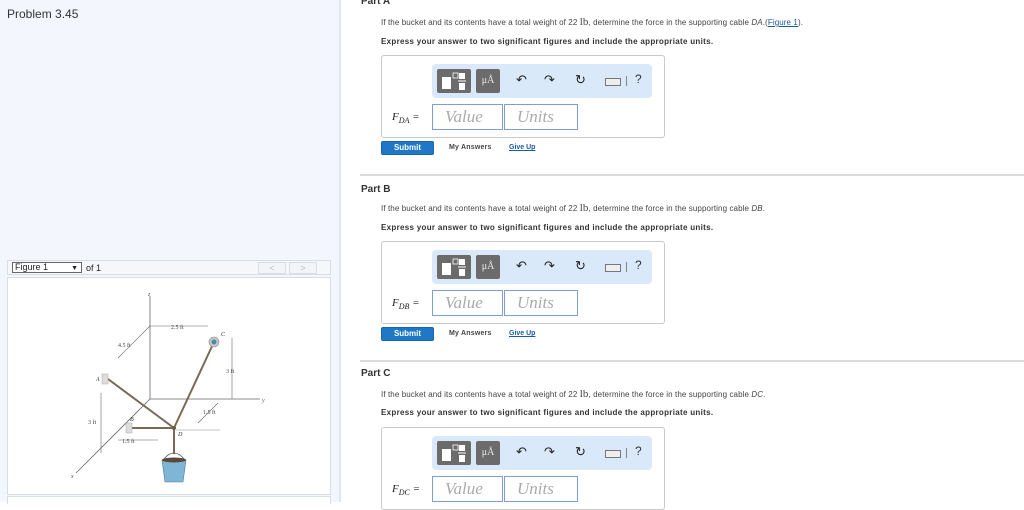  What do you see at coordinates (180, 435) in the screenshot?
I see `label-d: D` at bounding box center [180, 435].